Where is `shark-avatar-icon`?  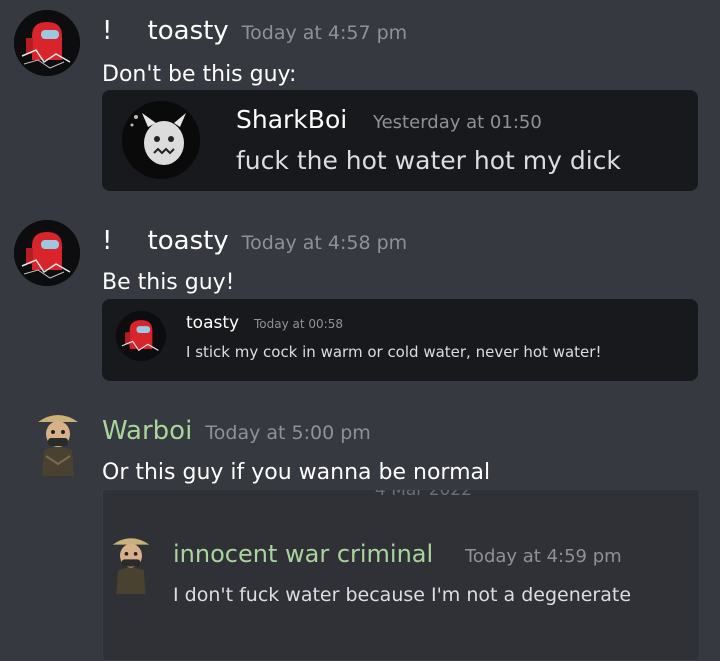
shark-avatar-icon is located at coordinates (161, 140).